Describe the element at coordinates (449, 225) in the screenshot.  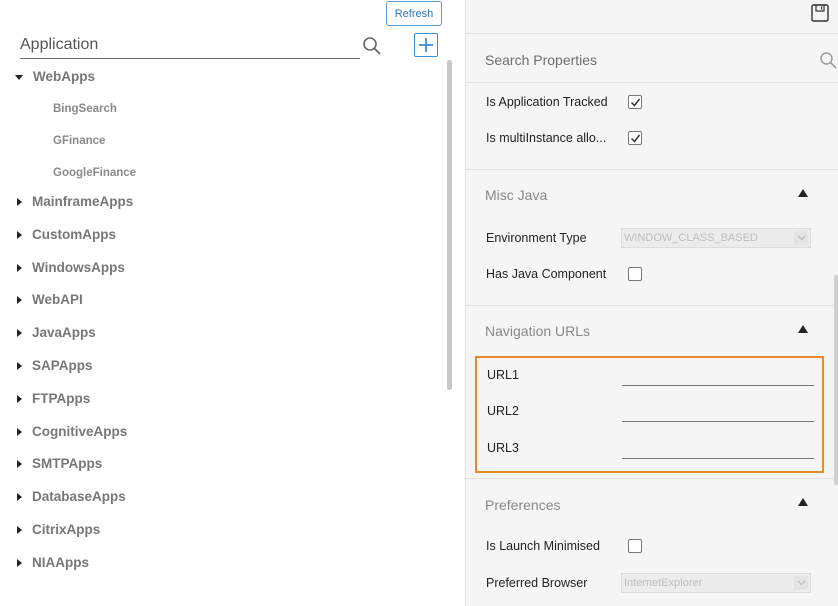
I see `tree-scrollbar` at that location.